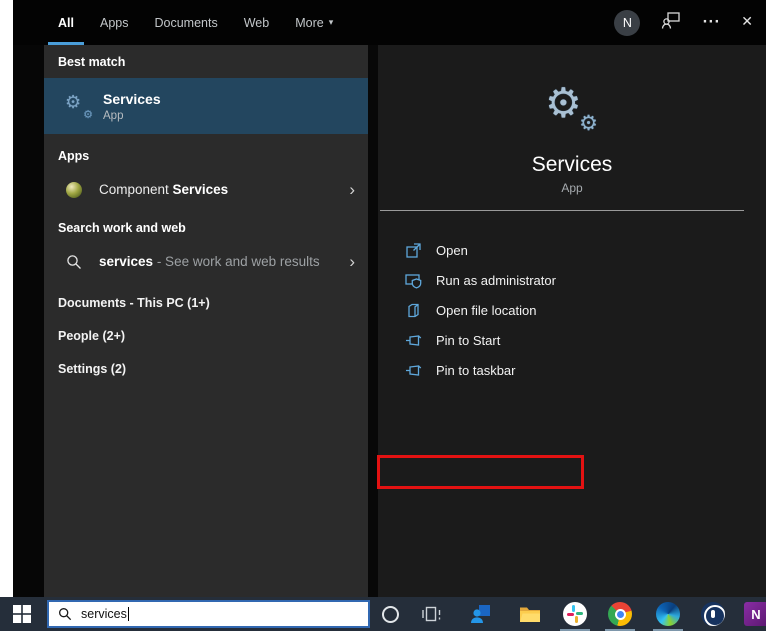 The height and width of the screenshot is (631, 766). I want to click on tab-apps-label: Apps, so click(114, 22).